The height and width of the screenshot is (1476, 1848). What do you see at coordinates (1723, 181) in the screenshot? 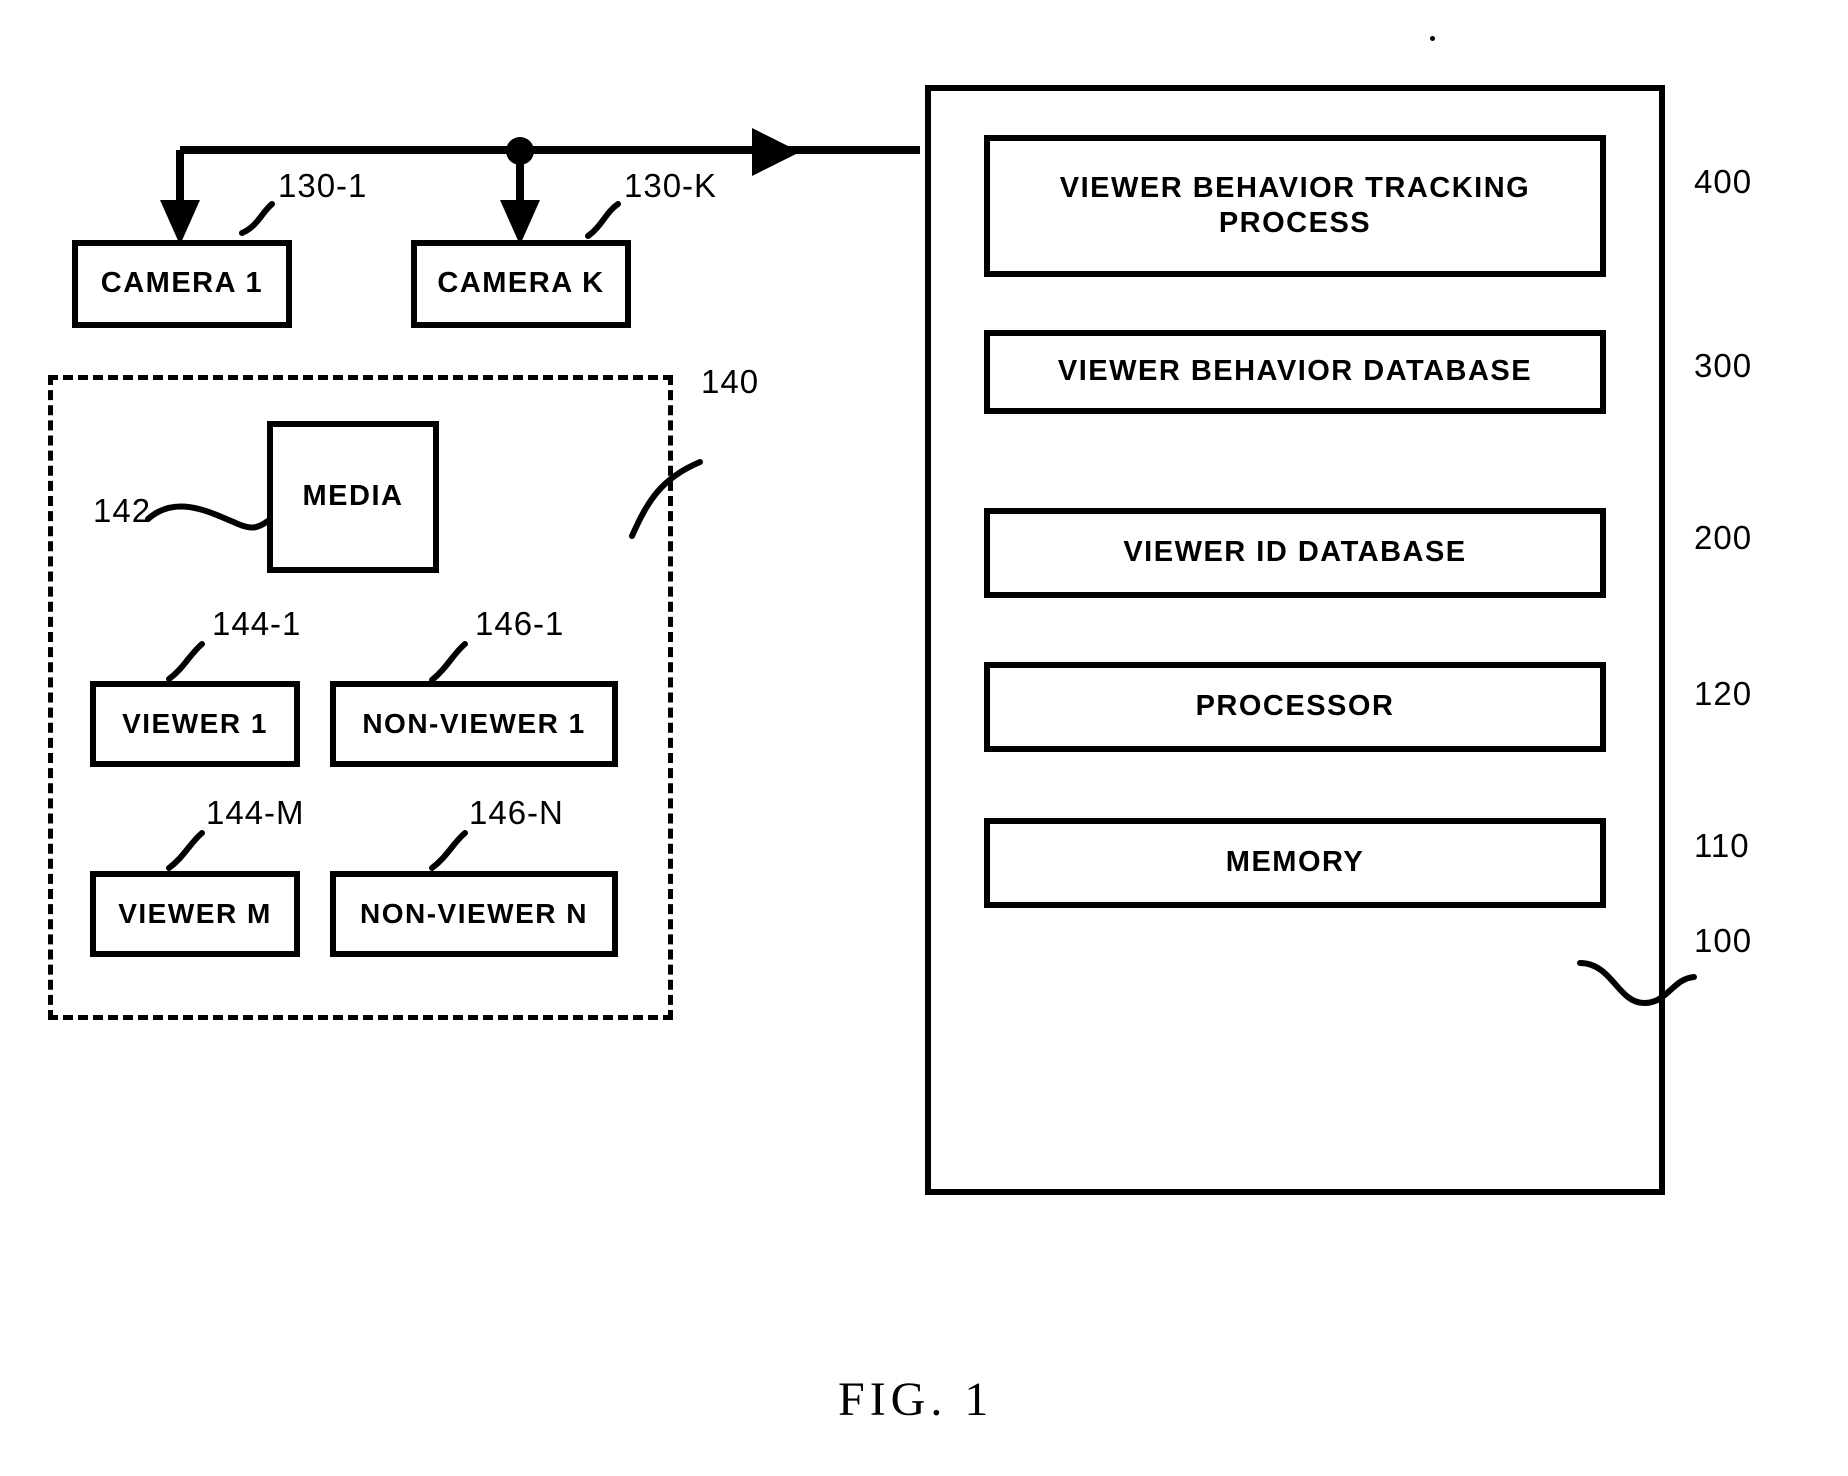
I see `ref-400: 400` at bounding box center [1723, 181].